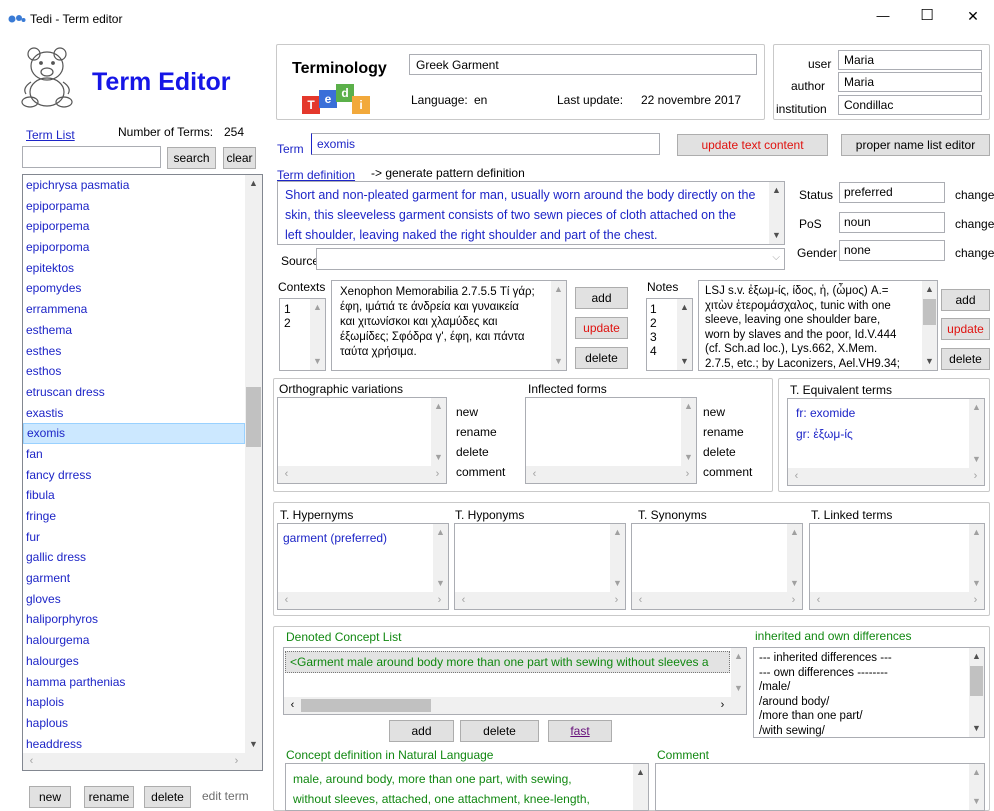  Describe the element at coordinates (134, 682) in the screenshot. I see `term-list-item: hamma parthenias` at that location.